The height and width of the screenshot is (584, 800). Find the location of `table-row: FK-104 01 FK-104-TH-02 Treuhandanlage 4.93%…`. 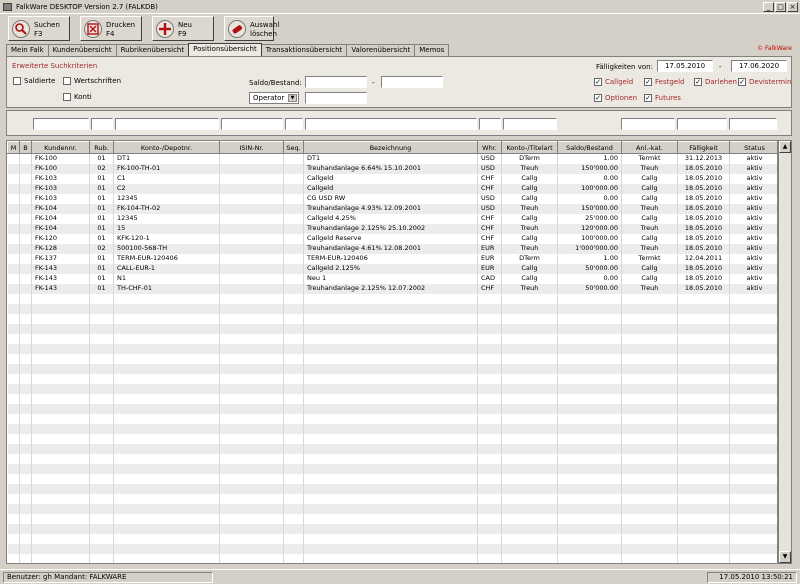

table-row: FK-104 01 FK-104-TH-02 Treuhandanlage 4.93%… is located at coordinates (392, 208).